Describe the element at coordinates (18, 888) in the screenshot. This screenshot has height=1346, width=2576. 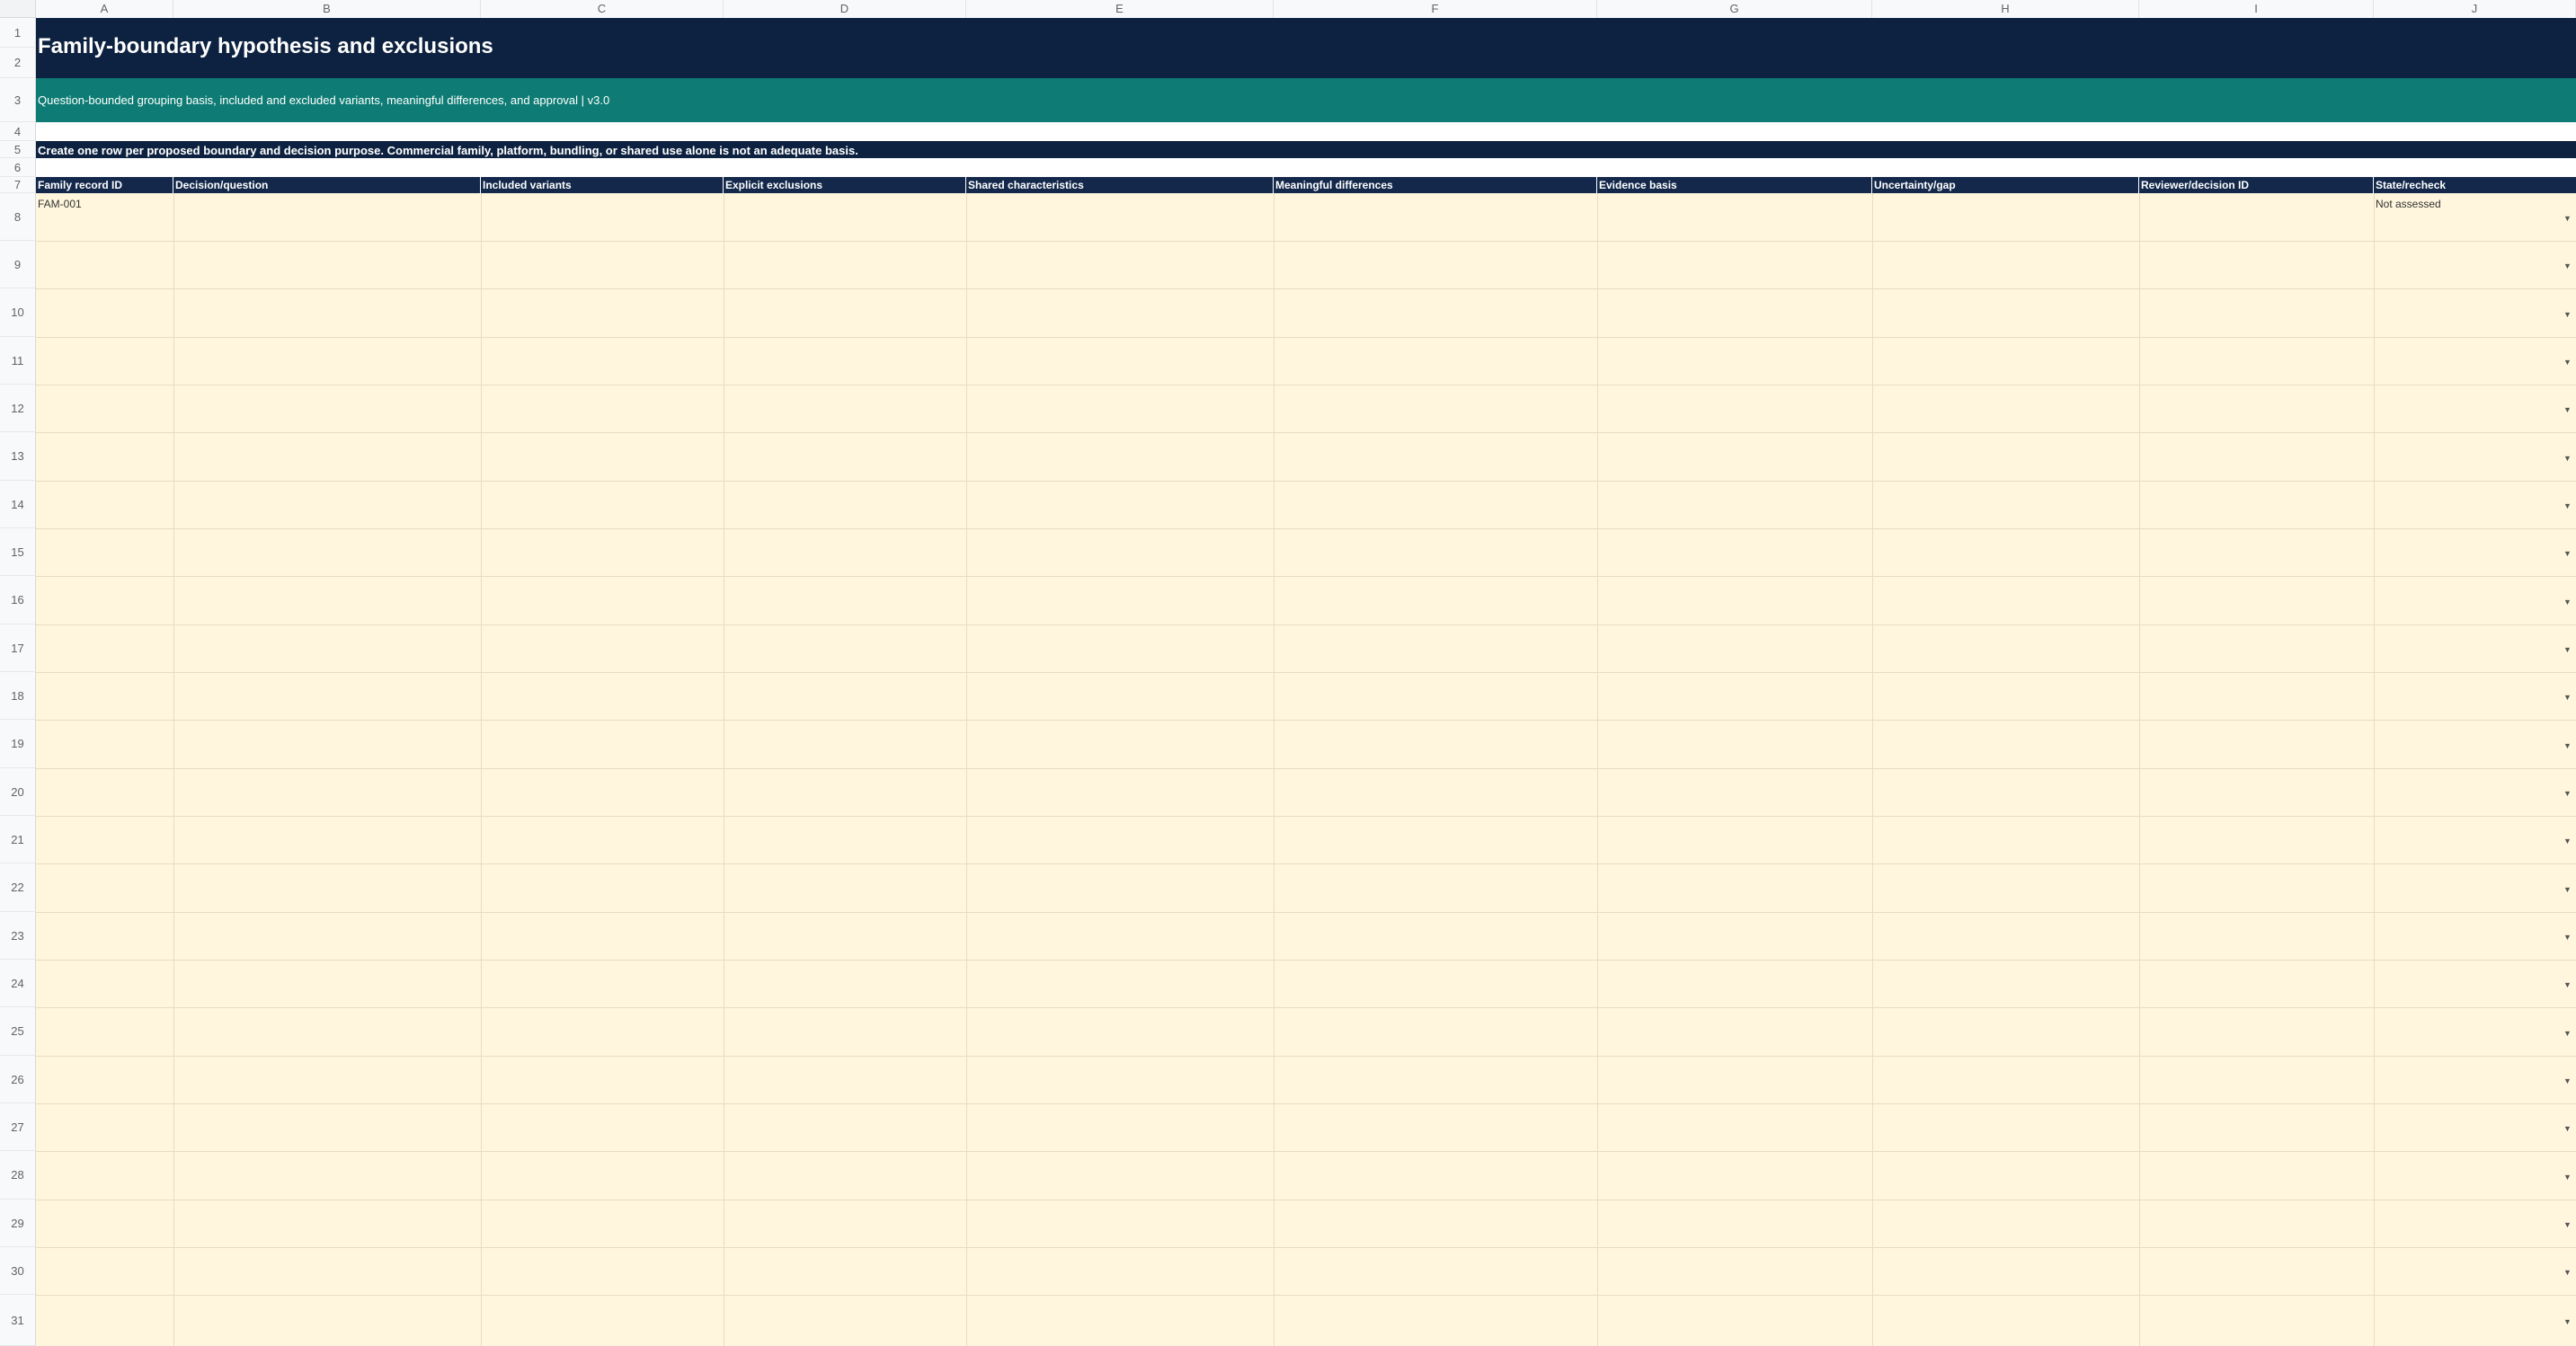
I see `row-header-22: 22` at that location.